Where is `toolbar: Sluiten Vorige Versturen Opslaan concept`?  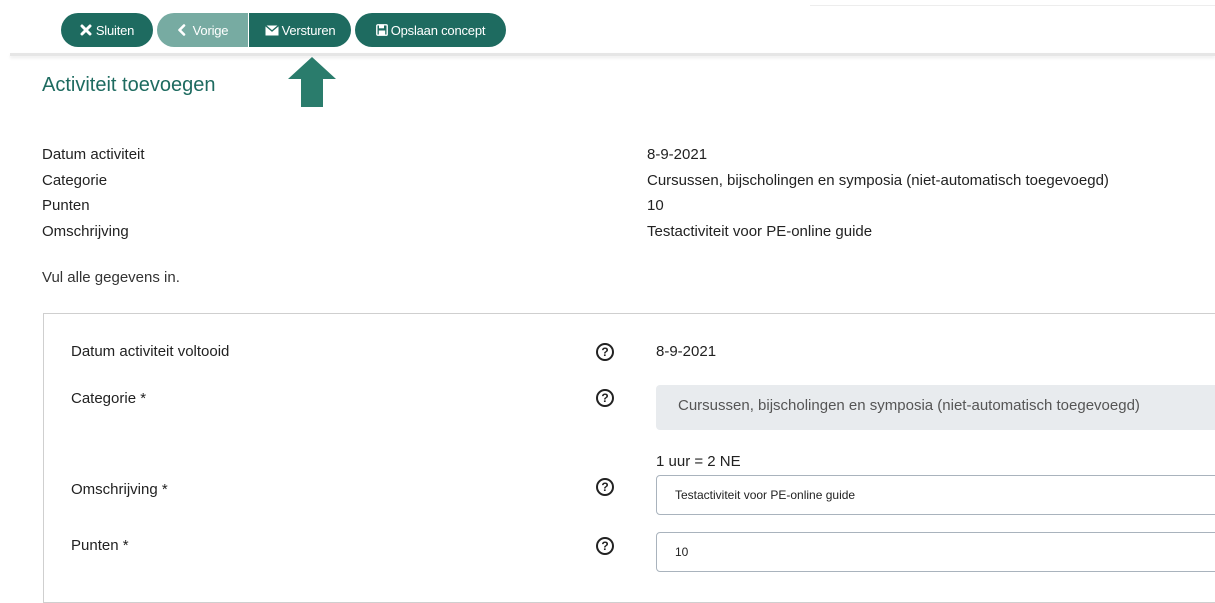
toolbar: Sluiten Vorige Versturen Opslaan concept is located at coordinates (607, 28).